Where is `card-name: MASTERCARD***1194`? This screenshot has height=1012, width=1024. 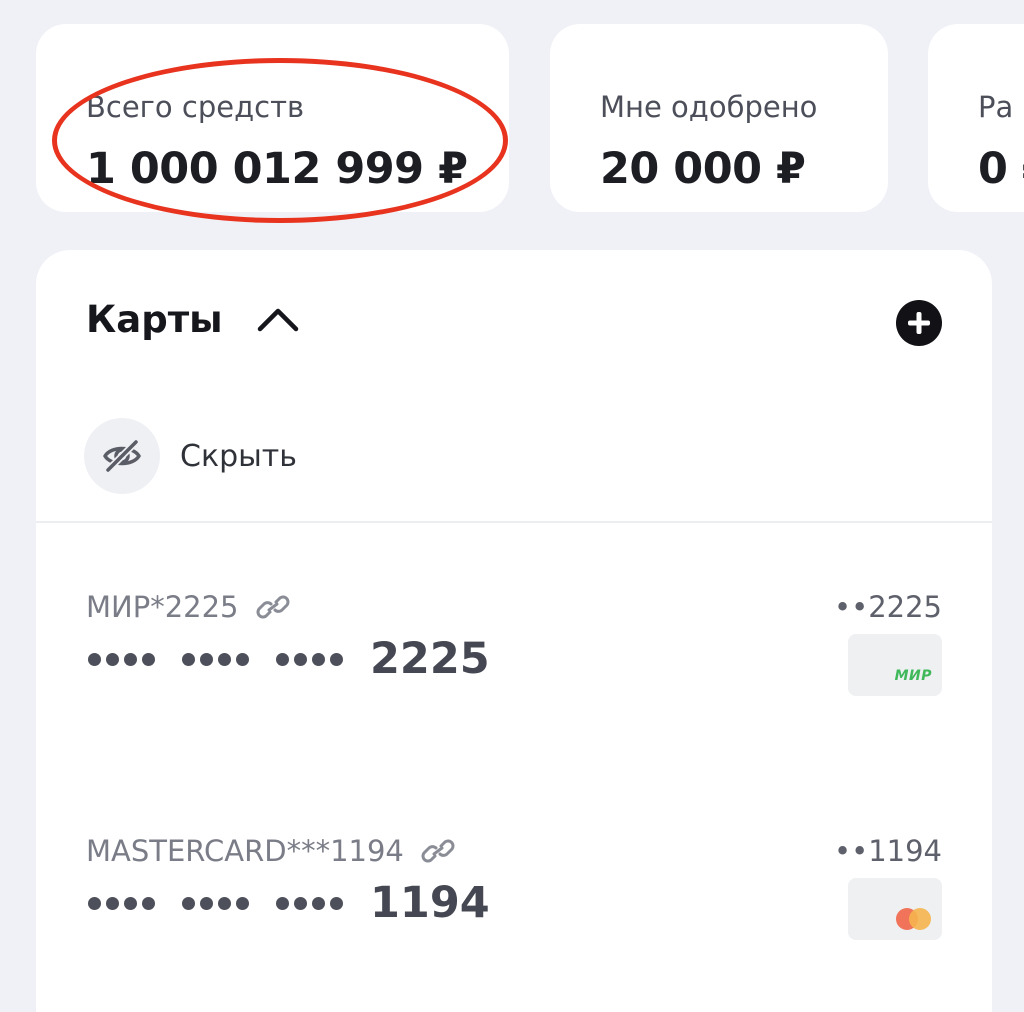 card-name: MASTERCARD***1194 is located at coordinates (245, 851).